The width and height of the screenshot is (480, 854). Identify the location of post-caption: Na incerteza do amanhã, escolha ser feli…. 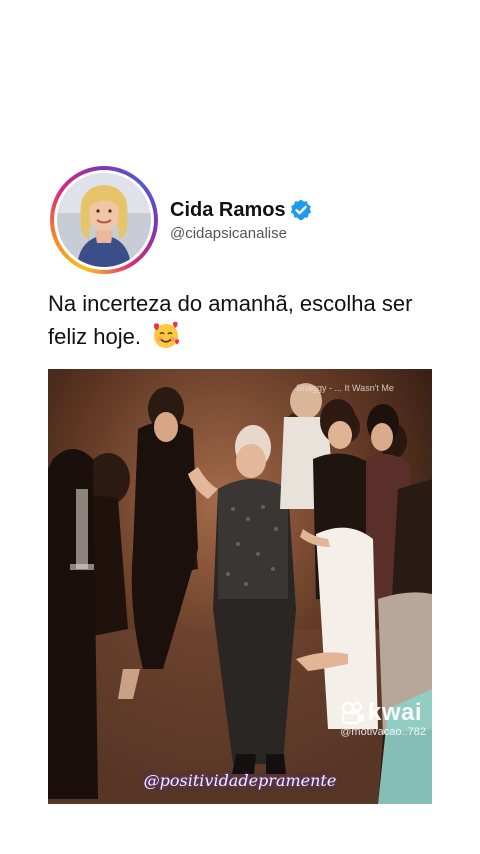
(248, 320).